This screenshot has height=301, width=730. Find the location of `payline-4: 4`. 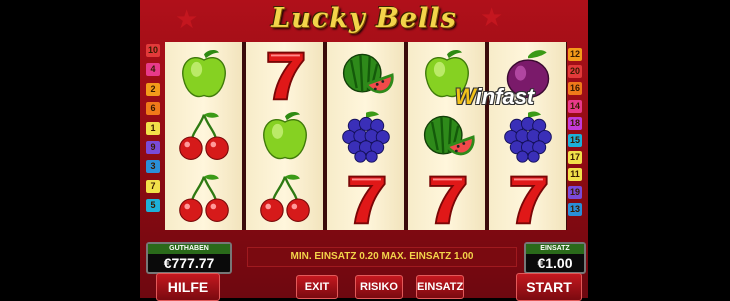

payline-4: 4 is located at coordinates (153, 70).